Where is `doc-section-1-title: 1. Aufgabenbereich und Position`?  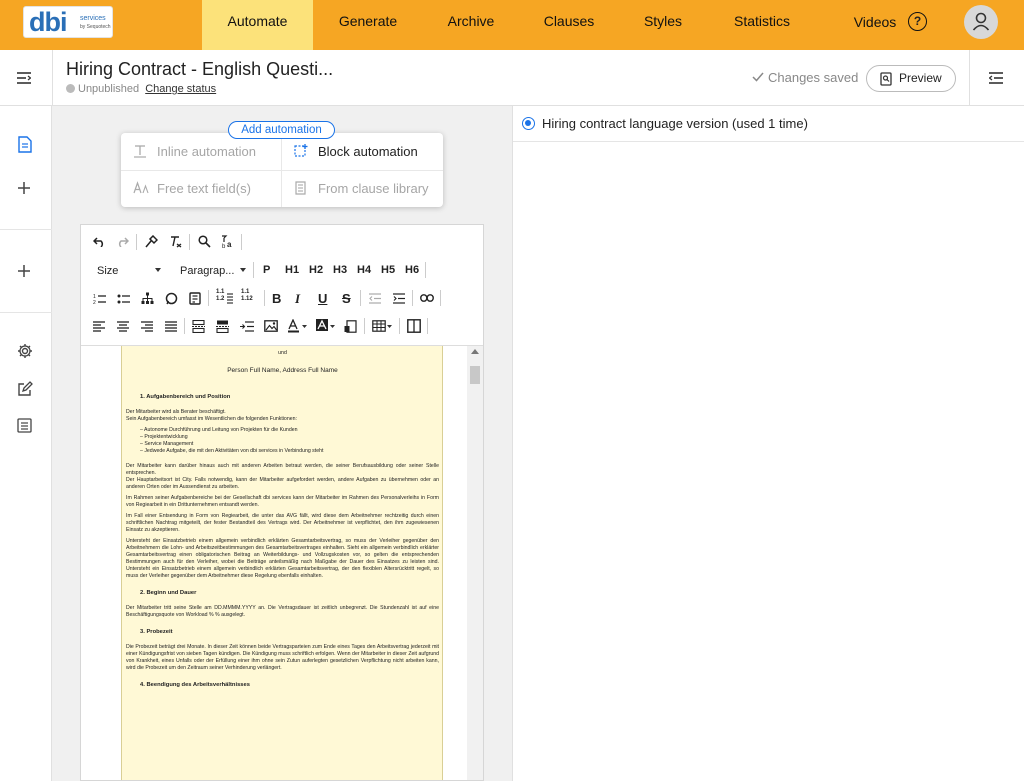 doc-section-1-title: 1. Aufgabenbereich und Position is located at coordinates (185, 397).